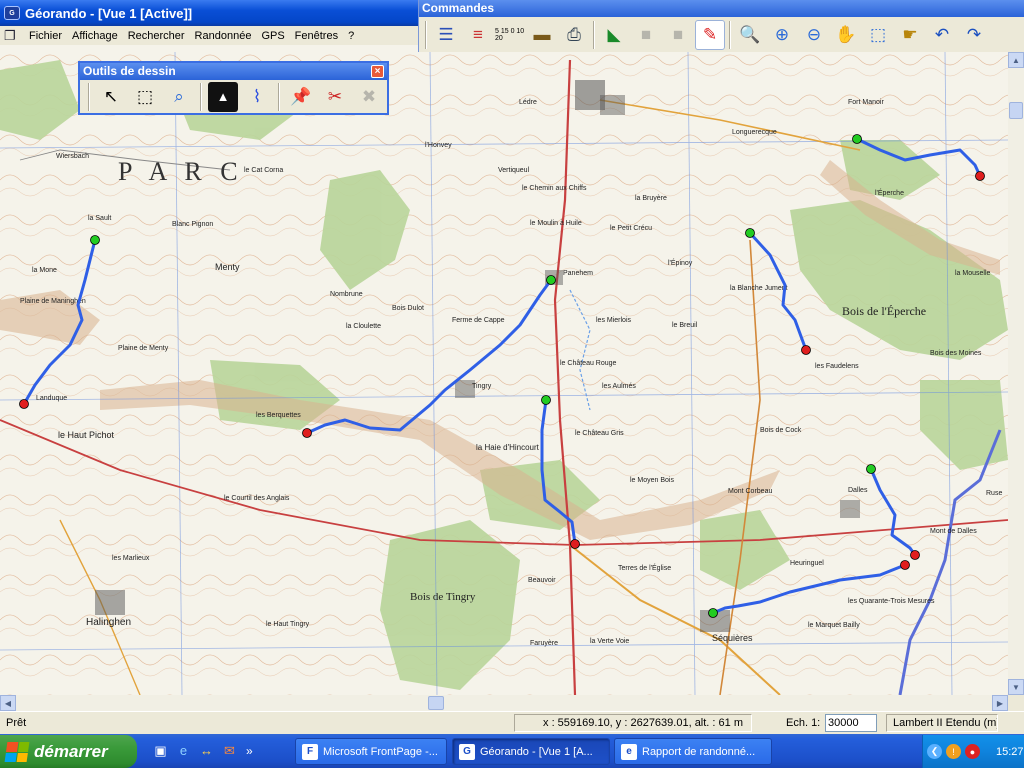 The image size is (1024, 768). What do you see at coordinates (846, 35) in the screenshot?
I see `pan-hand-icon: ✋` at bounding box center [846, 35].